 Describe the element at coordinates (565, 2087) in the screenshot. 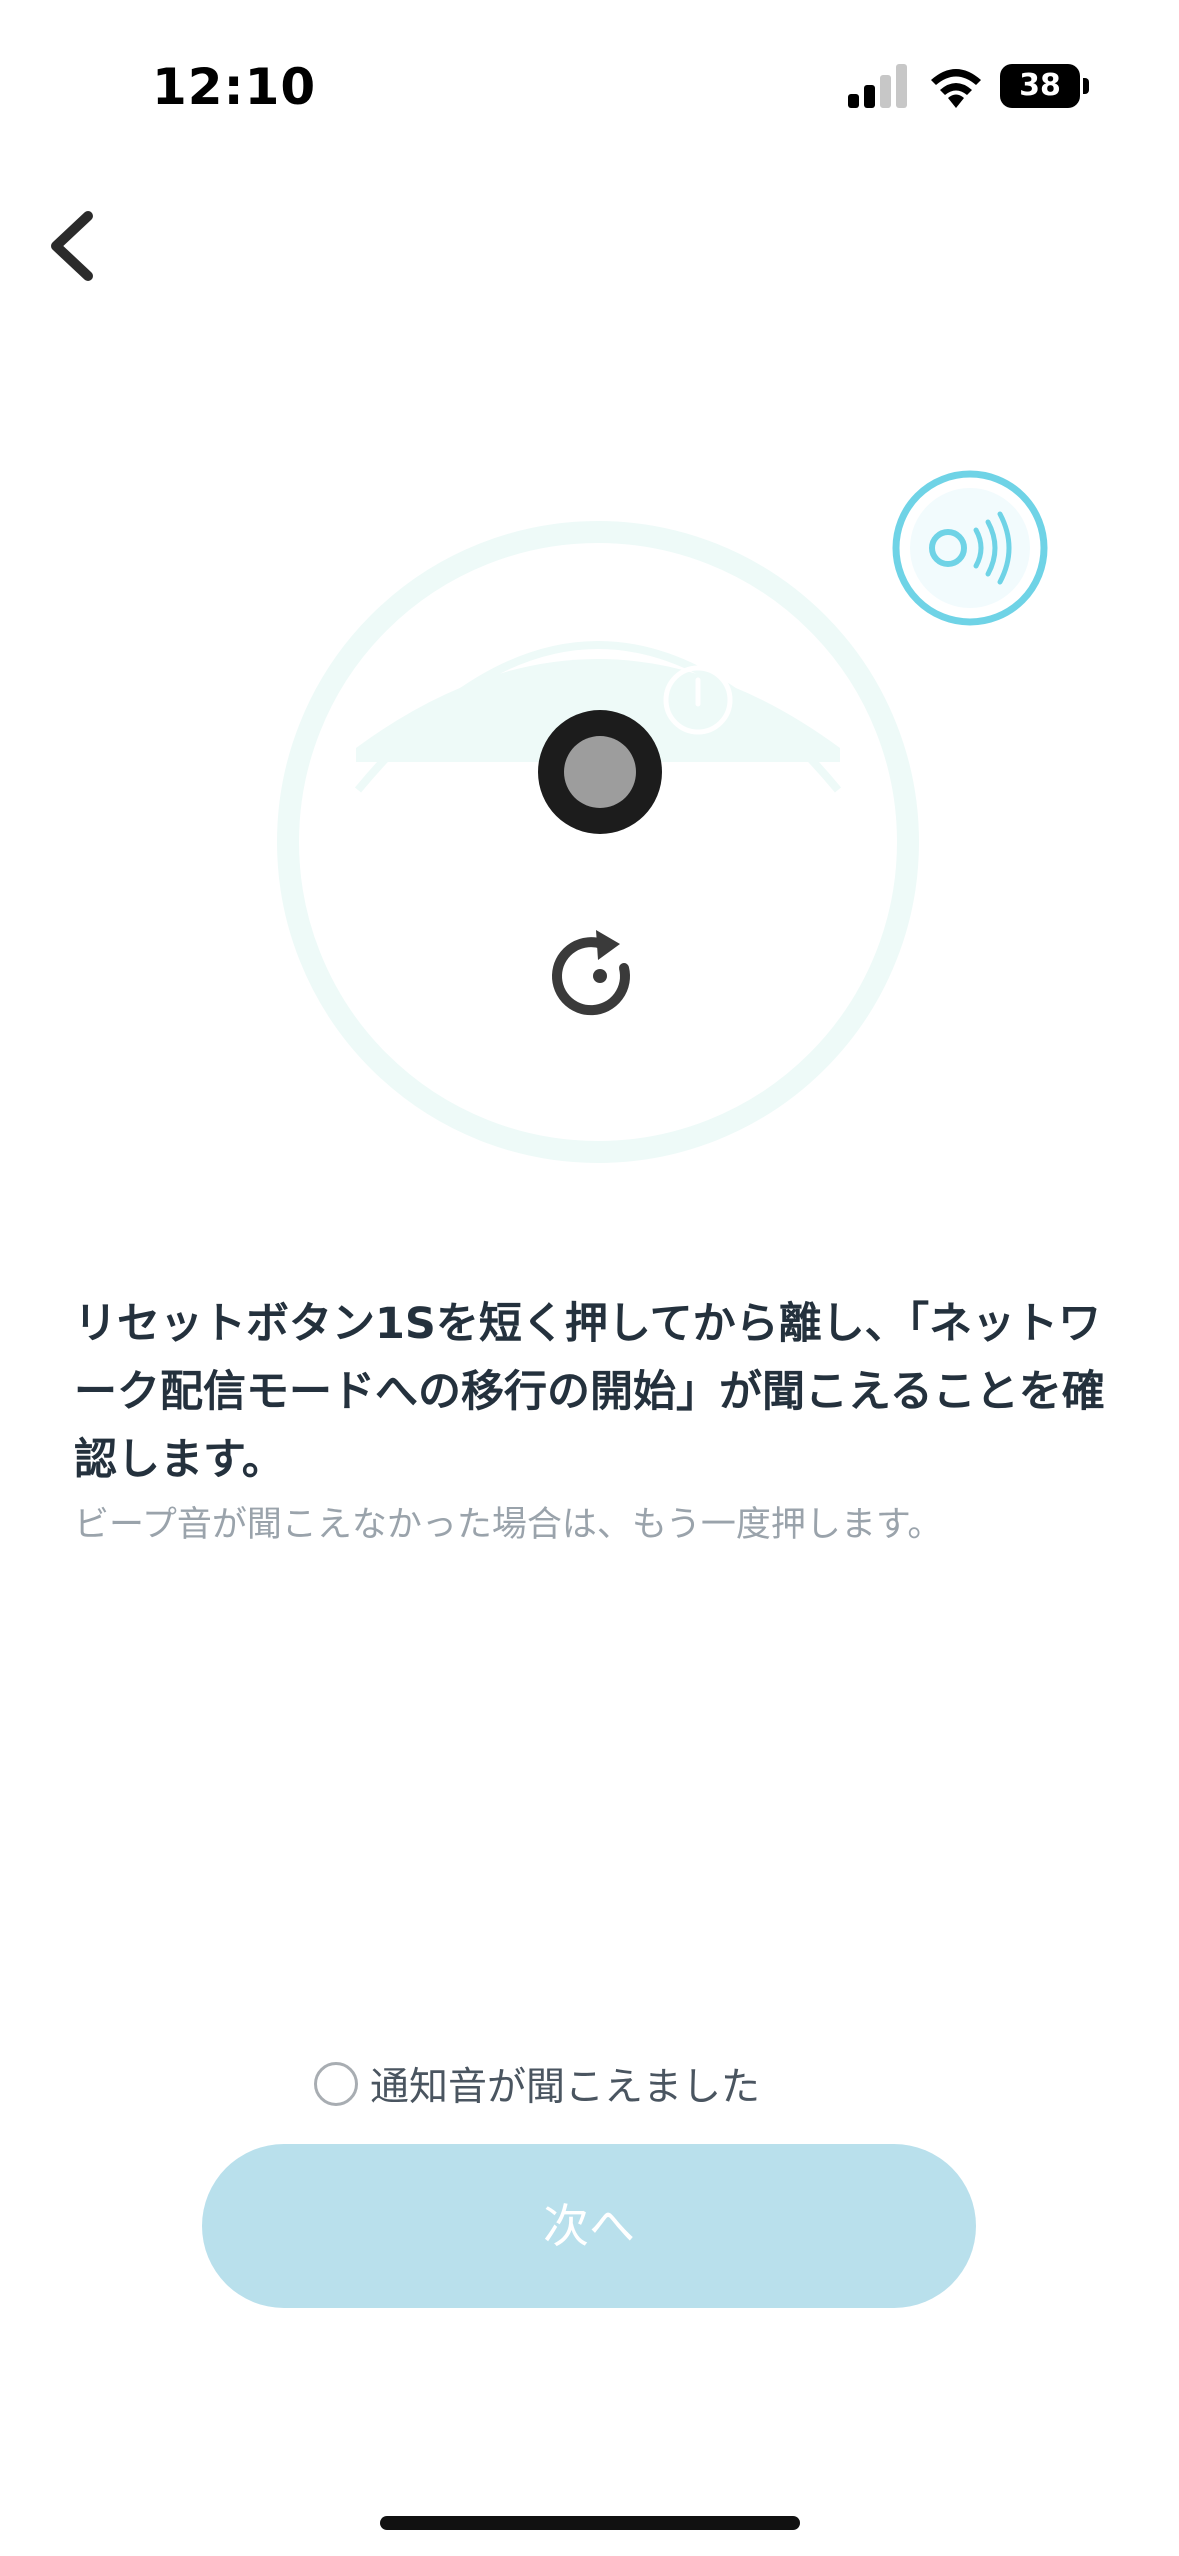

I see `sound-heard-label: 通知音が聞こえました` at that location.